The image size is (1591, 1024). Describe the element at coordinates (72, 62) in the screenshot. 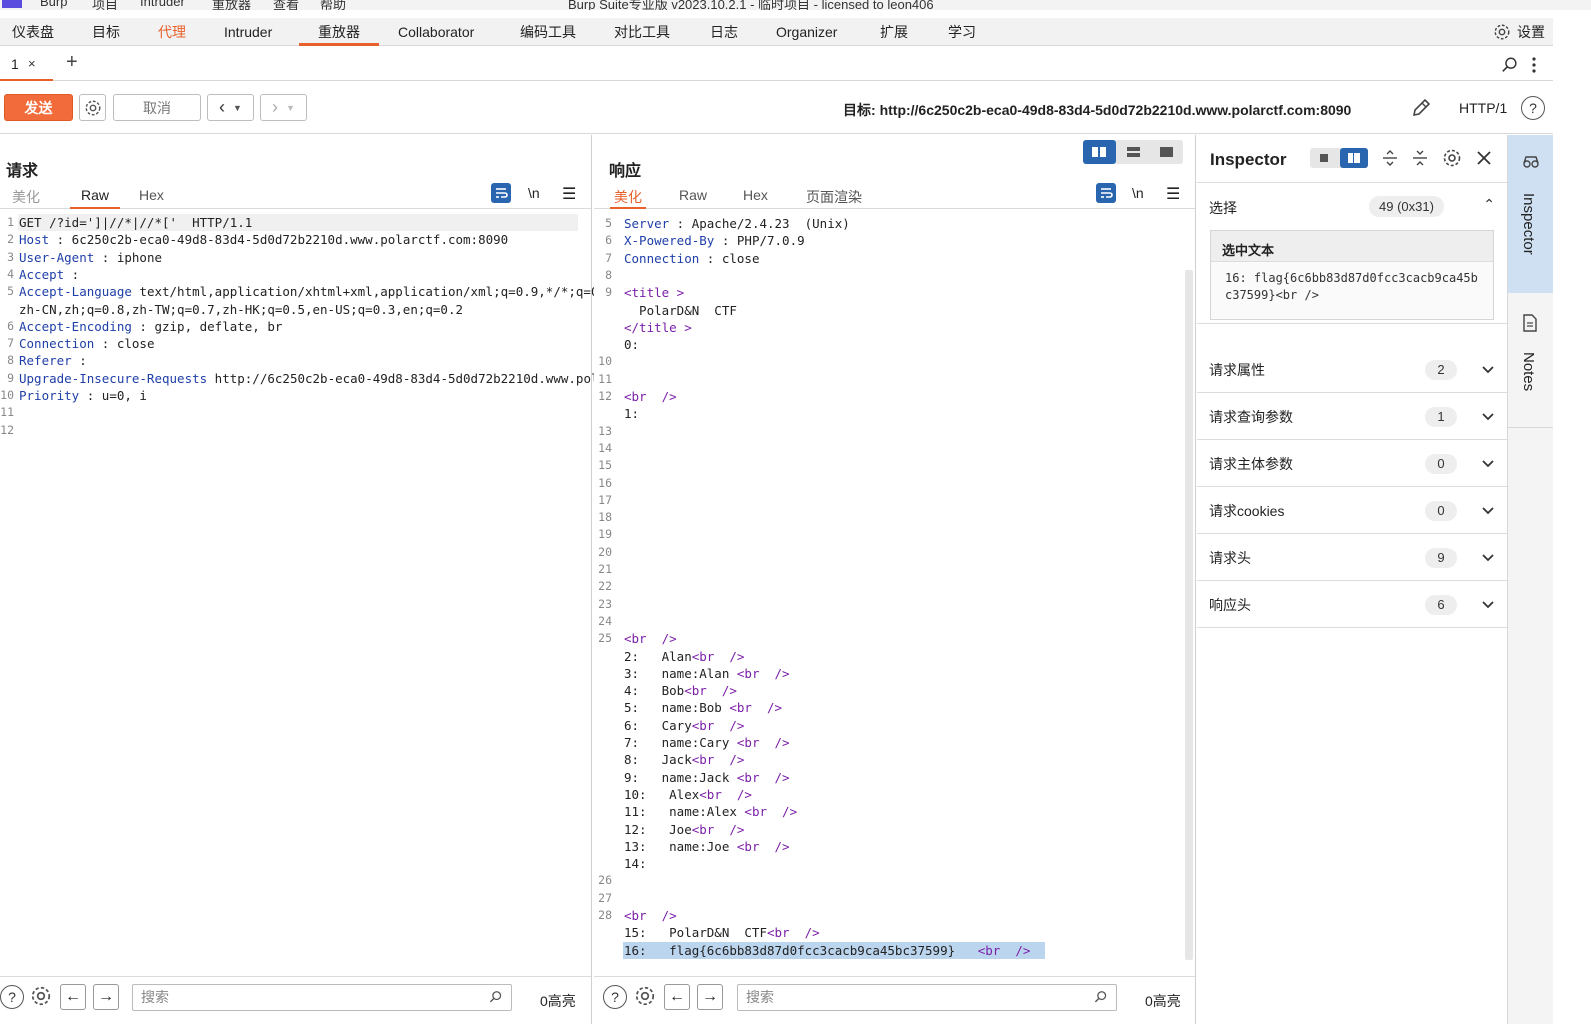

I see `add-tab-icon: +` at that location.